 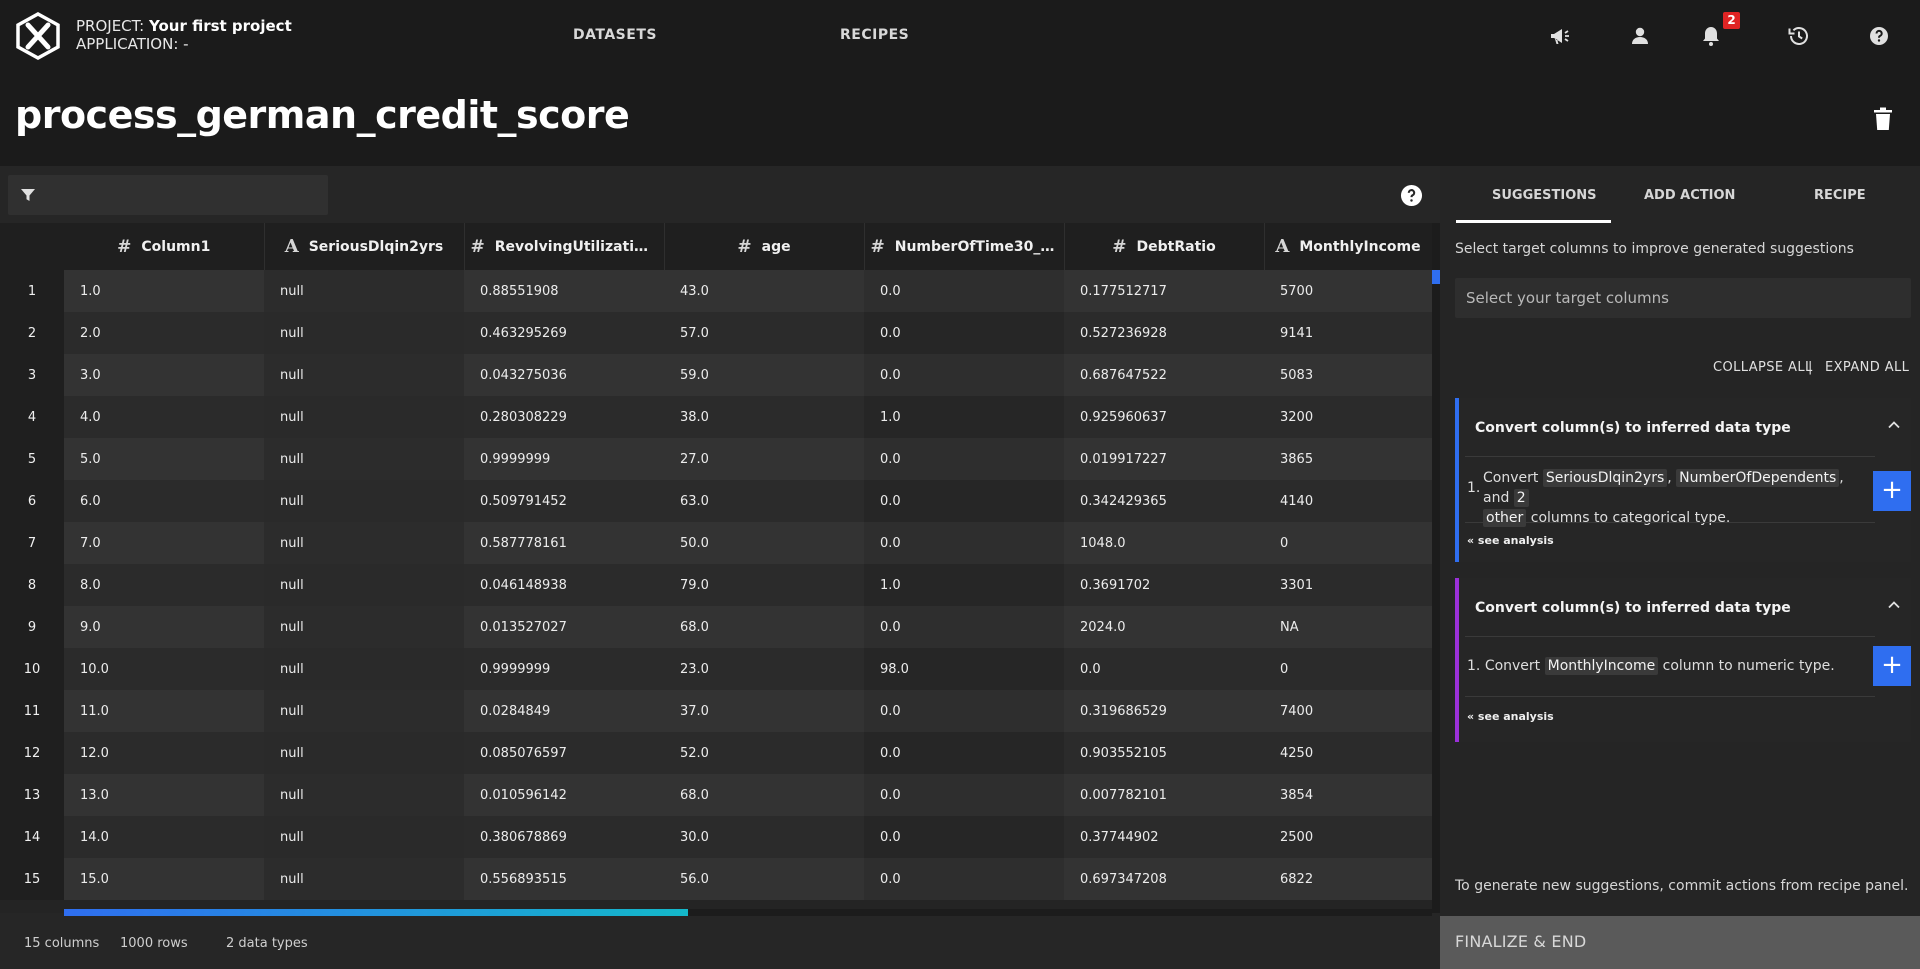 What do you see at coordinates (564, 879) in the screenshot?
I see `table-cell: 0.556893515` at bounding box center [564, 879].